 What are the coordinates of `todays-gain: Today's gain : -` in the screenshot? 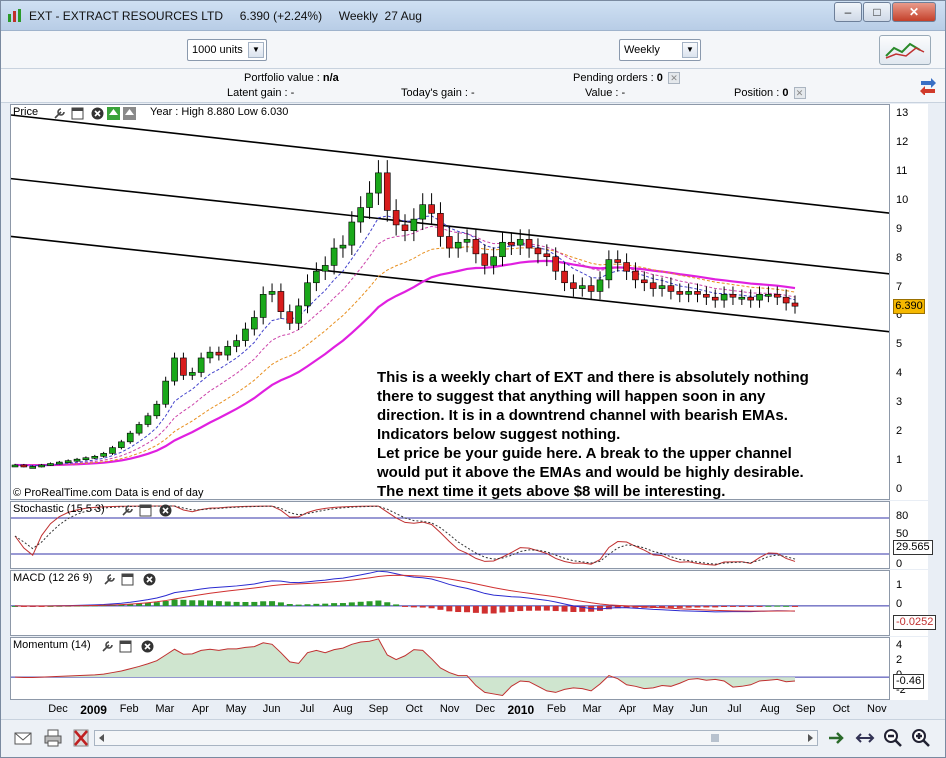 It's located at (438, 93).